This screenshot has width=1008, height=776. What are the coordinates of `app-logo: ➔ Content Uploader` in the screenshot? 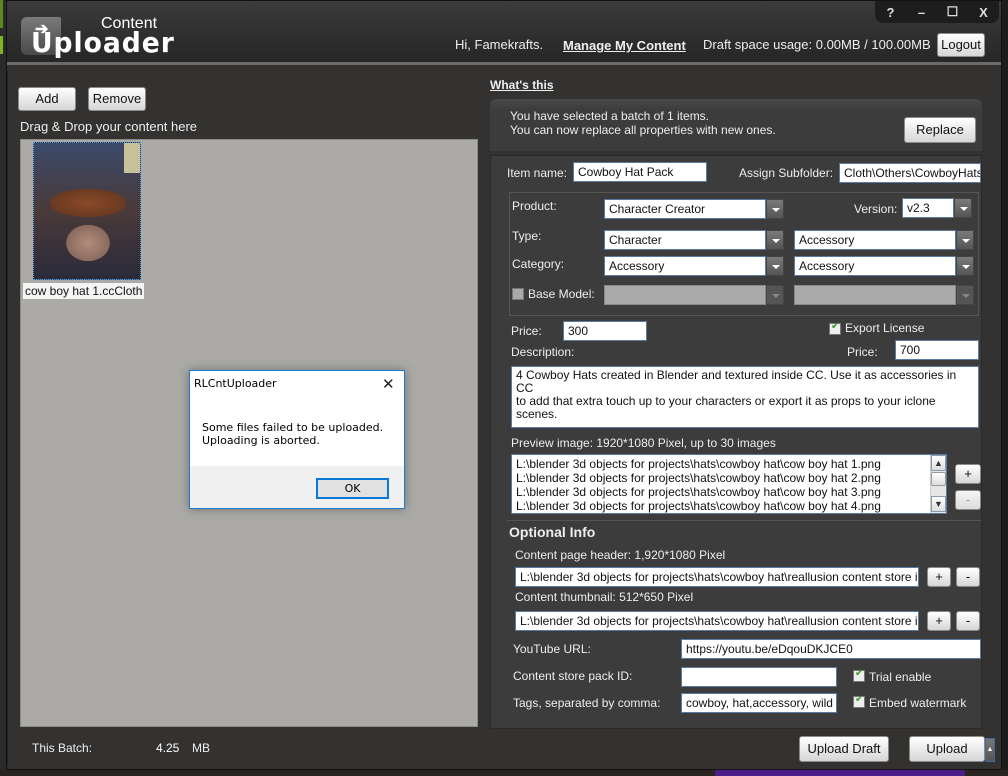 It's located at (97, 37).